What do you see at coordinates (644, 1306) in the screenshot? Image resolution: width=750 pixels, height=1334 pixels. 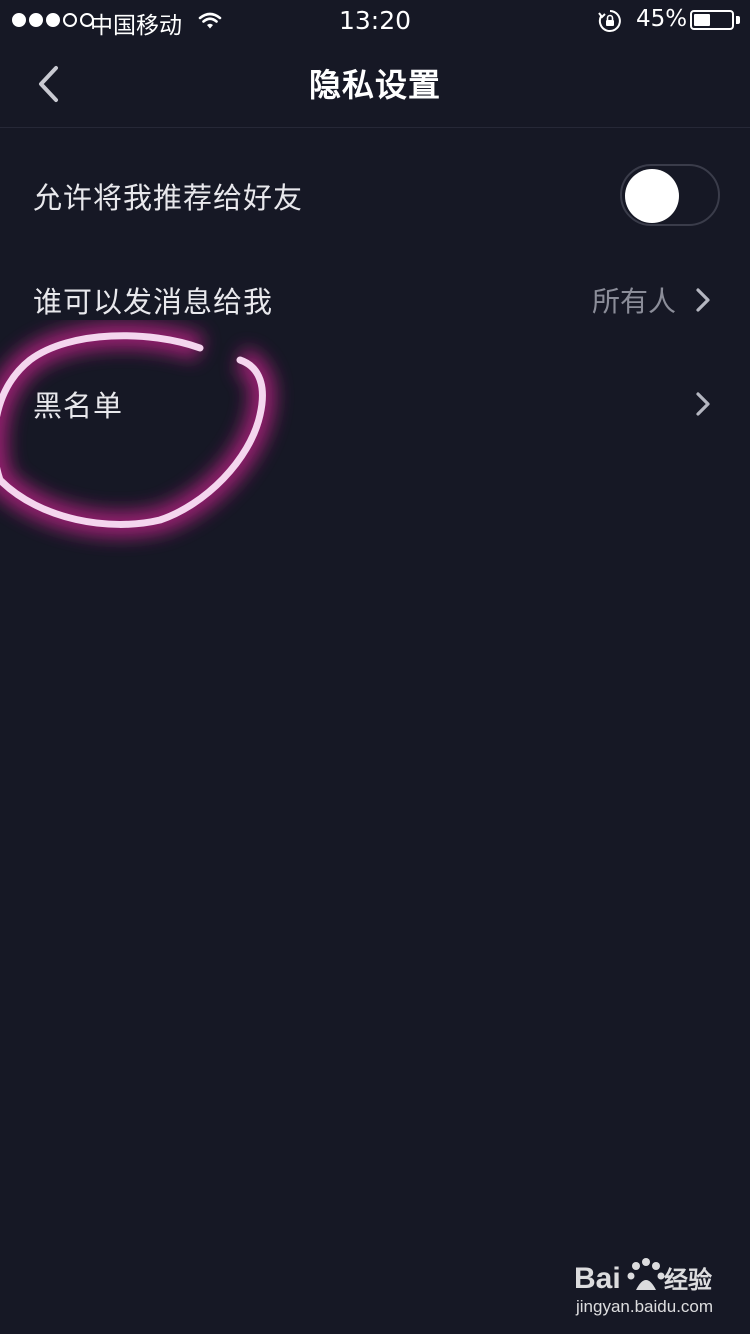 I see `watermark-url: jingyan.baidu.com` at bounding box center [644, 1306].